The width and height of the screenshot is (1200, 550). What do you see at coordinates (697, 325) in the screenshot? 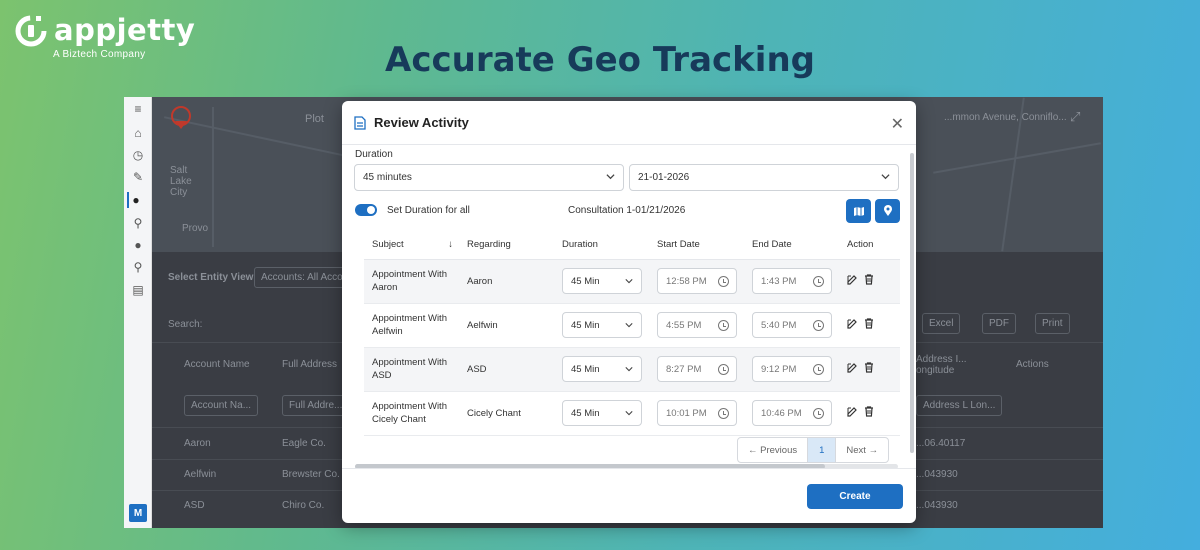
I see `start-time-input: 4:55 PM` at bounding box center [697, 325].